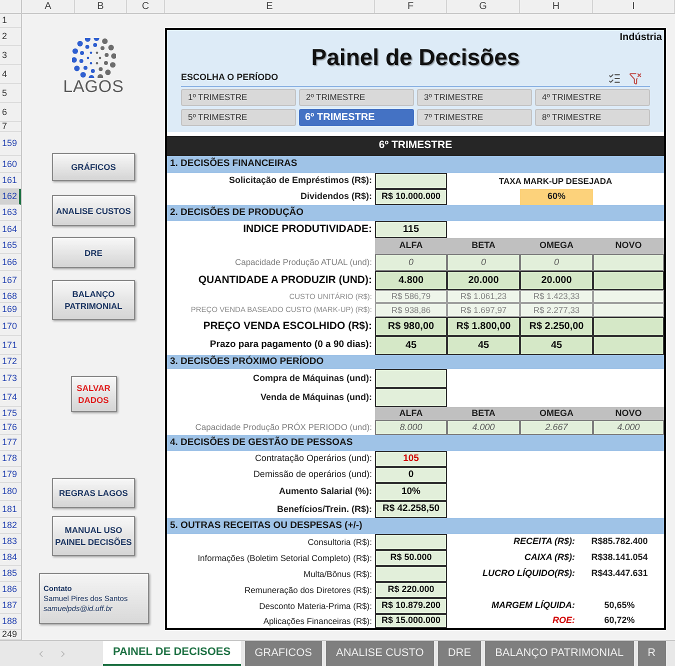 The height and width of the screenshot is (666, 675). Describe the element at coordinates (10, 144) in the screenshot. I see `row-header: 159` at that location.